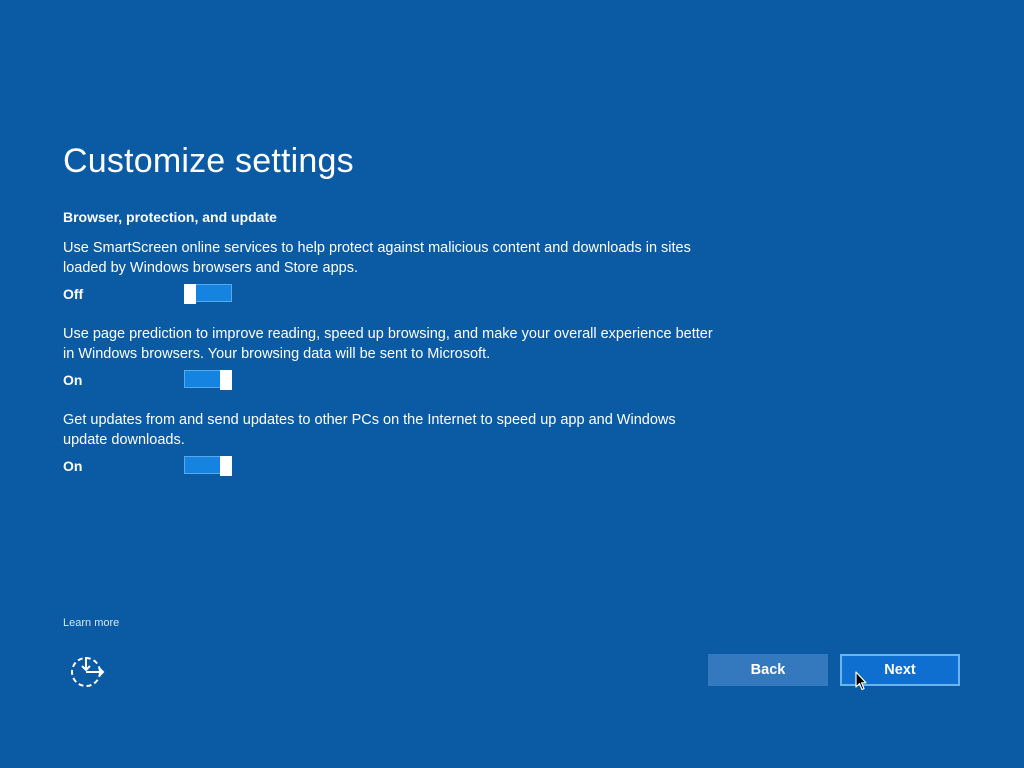  I want to click on toggle-row: Off, so click(393, 294).